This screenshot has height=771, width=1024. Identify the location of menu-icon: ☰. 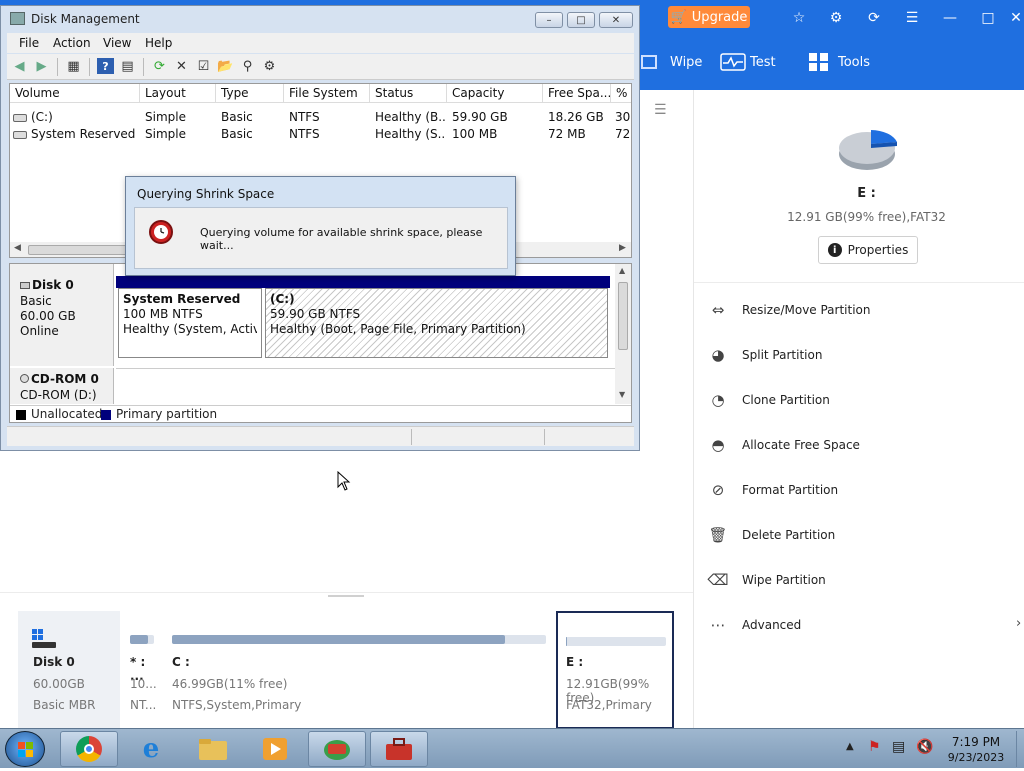
(912, 18).